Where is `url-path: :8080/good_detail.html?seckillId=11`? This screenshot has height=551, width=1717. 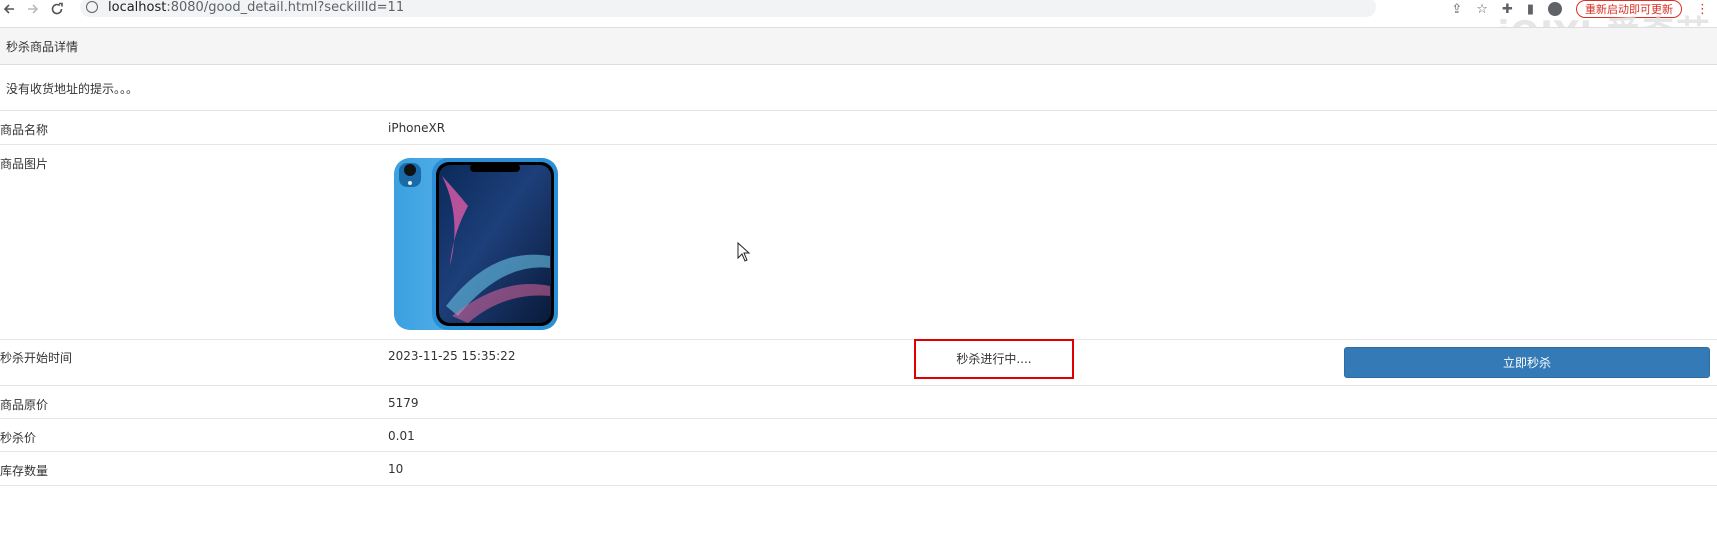 url-path: :8080/good_detail.html?seckillId=11 is located at coordinates (285, 7).